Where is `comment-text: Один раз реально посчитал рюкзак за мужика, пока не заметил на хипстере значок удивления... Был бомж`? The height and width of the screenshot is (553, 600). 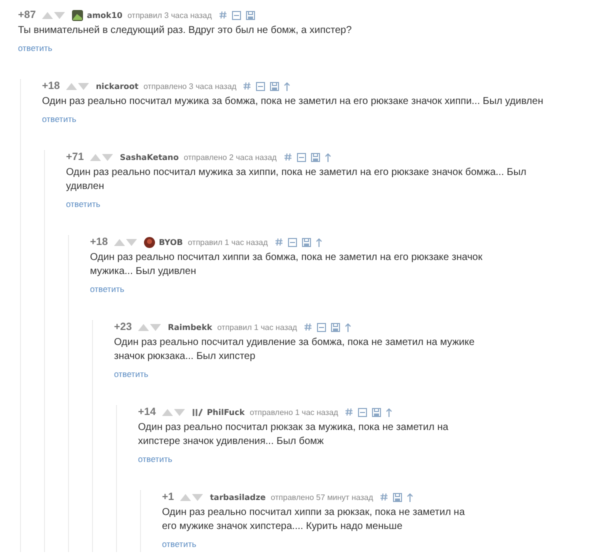 comment-text: Один раз реально посчитал рюкзак за мужика, пока не заметил на хипстере значок удивления... Был бомж is located at coordinates (294, 435).